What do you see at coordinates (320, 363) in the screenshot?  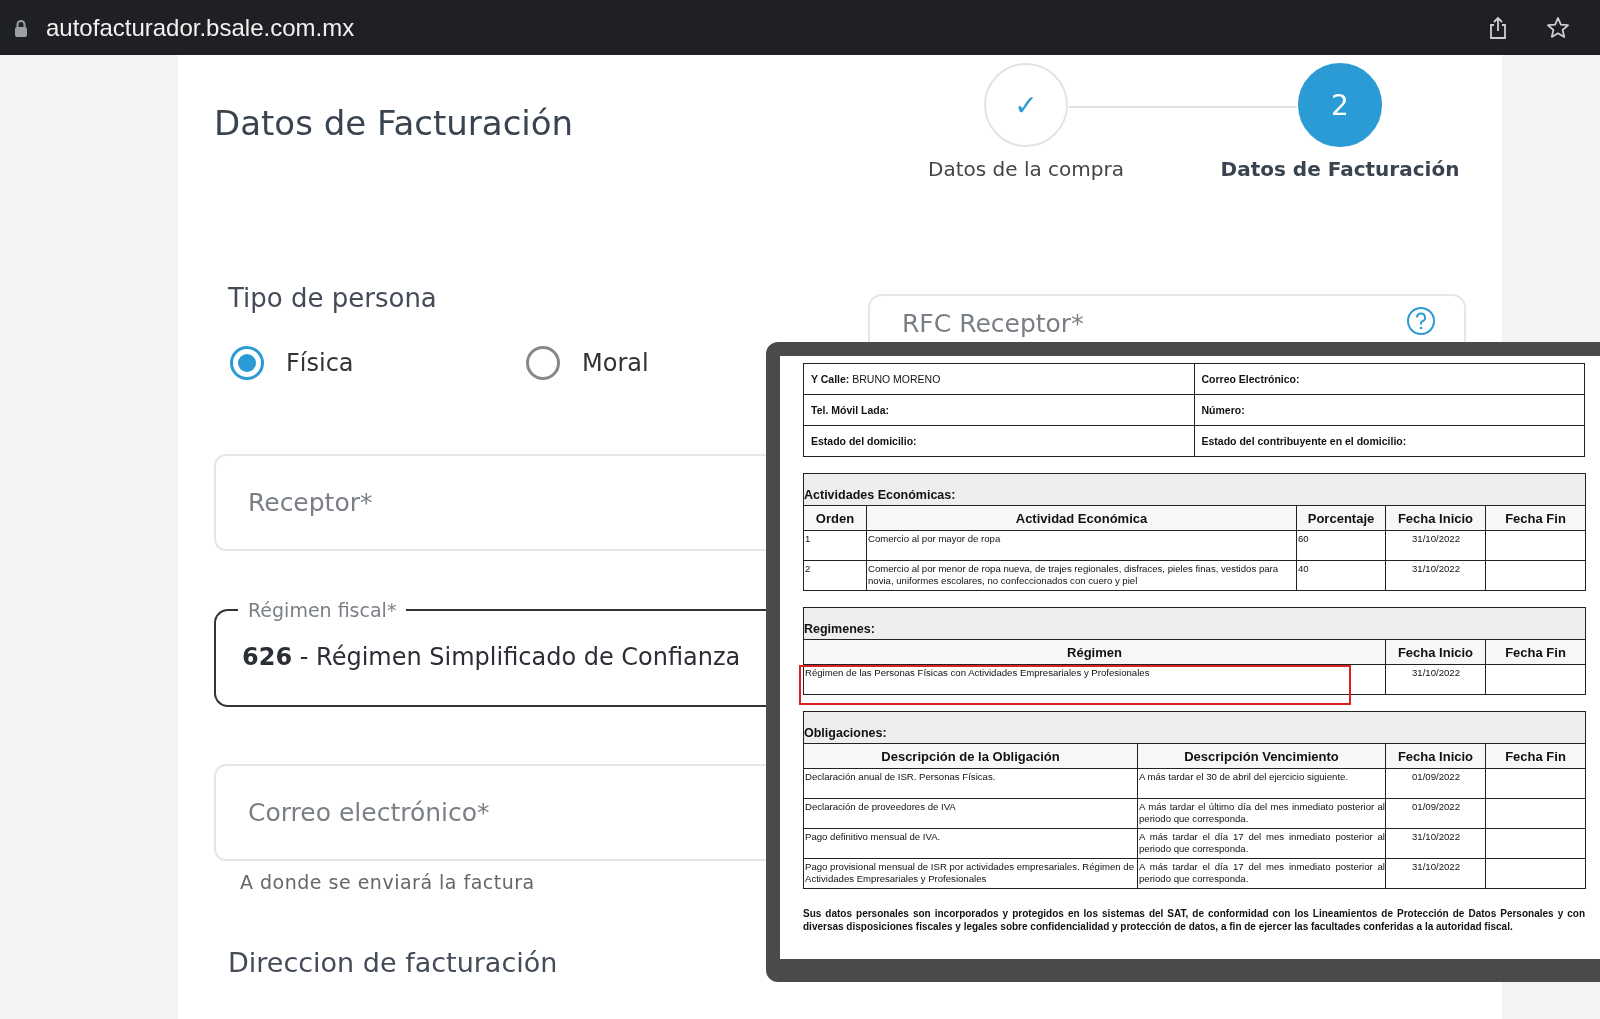 I see `radio-label: Física` at bounding box center [320, 363].